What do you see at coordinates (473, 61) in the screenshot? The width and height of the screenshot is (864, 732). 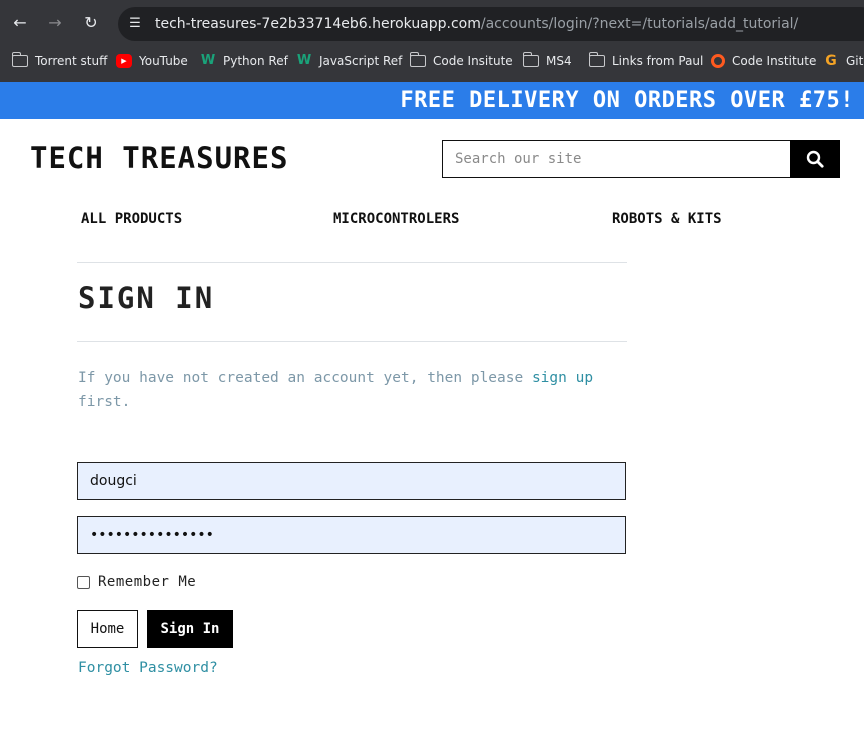 I see `bookmark-label: Code Insitute` at bounding box center [473, 61].